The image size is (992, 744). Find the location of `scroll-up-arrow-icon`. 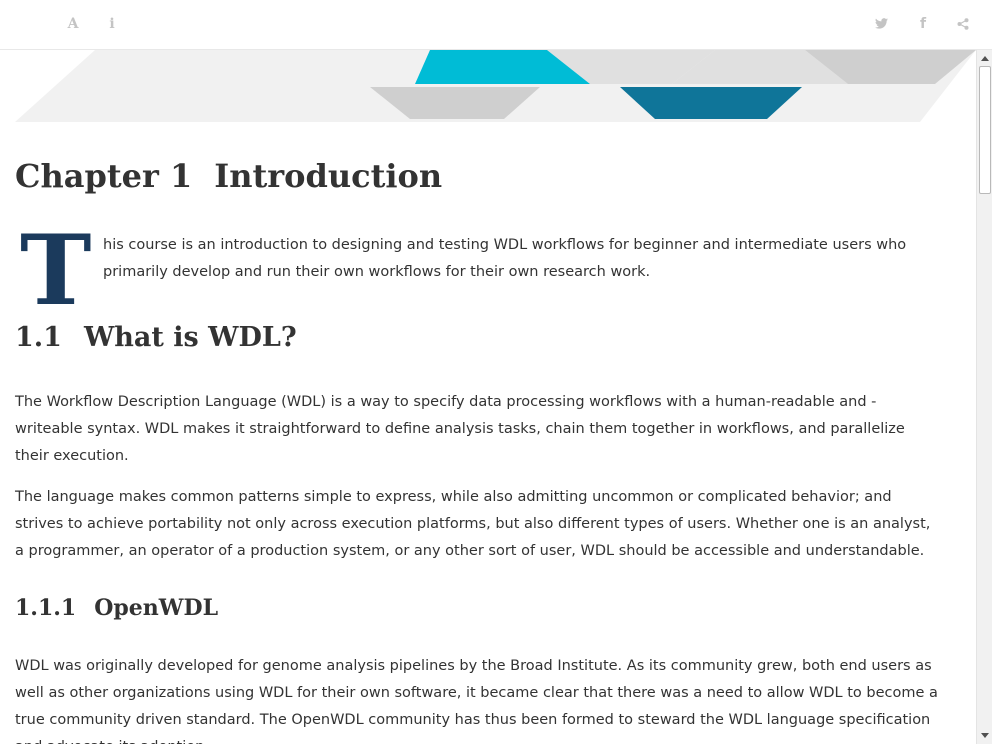

scroll-up-arrow-icon is located at coordinates (985, 59).